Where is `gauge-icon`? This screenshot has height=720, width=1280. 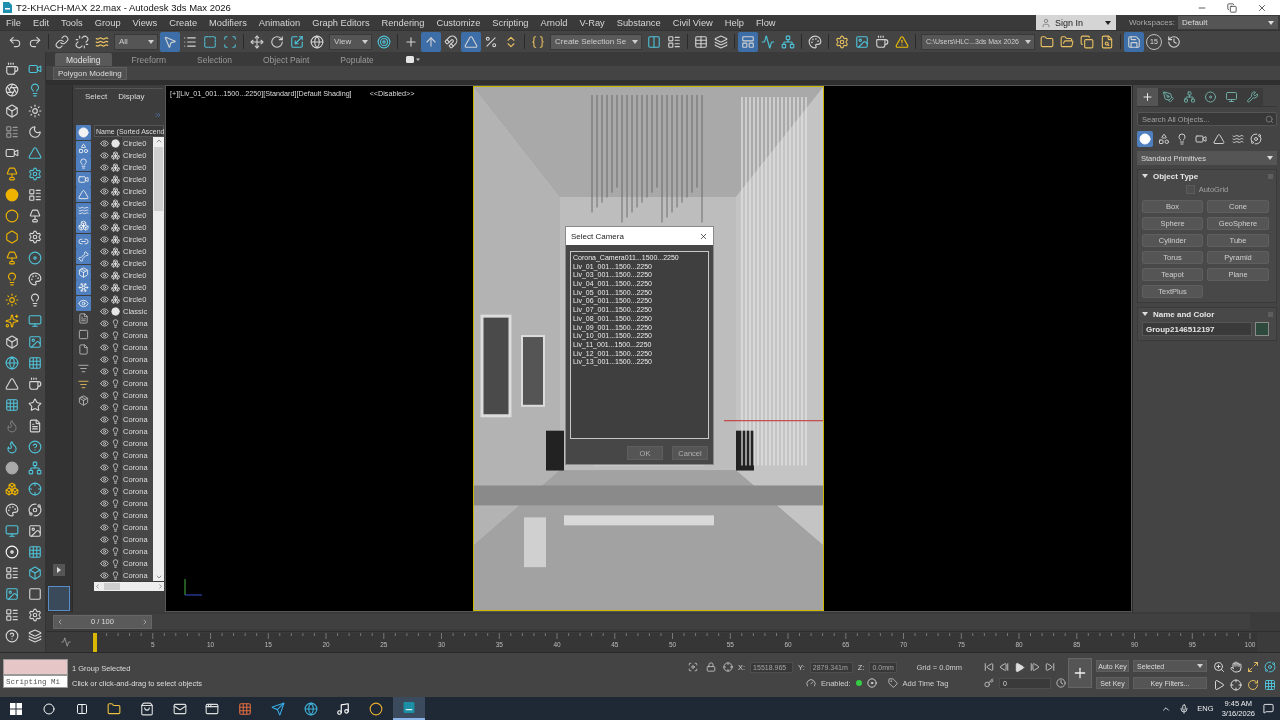
gauge-icon is located at coordinates (811, 683).